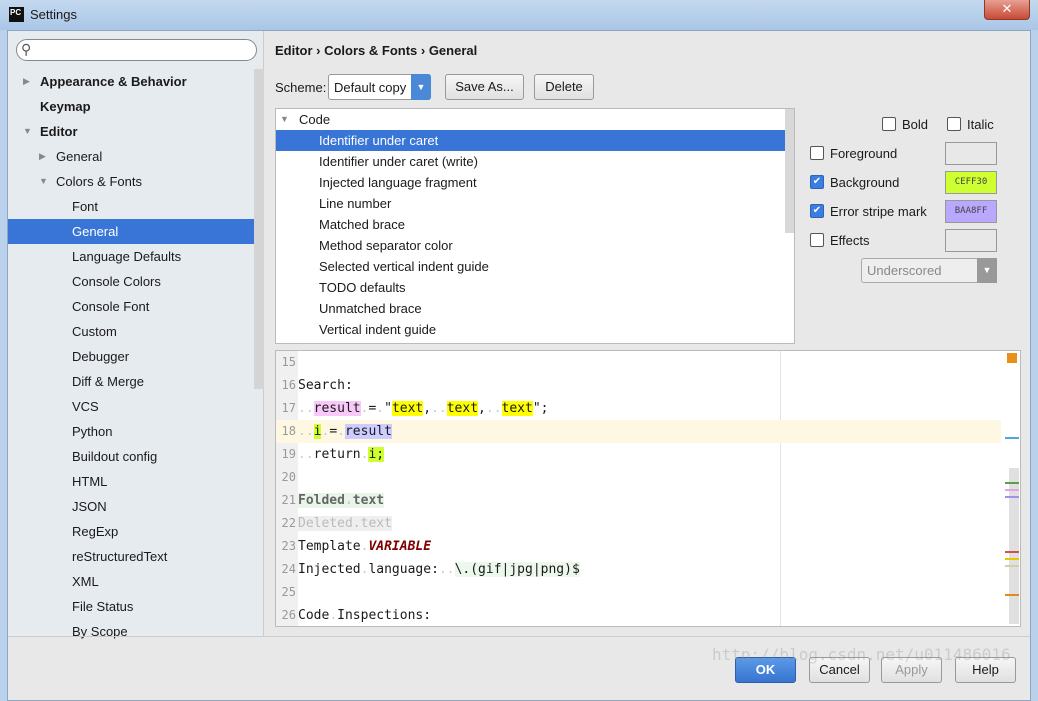  Describe the element at coordinates (789, 171) in the screenshot. I see `list-scrollbar` at that location.